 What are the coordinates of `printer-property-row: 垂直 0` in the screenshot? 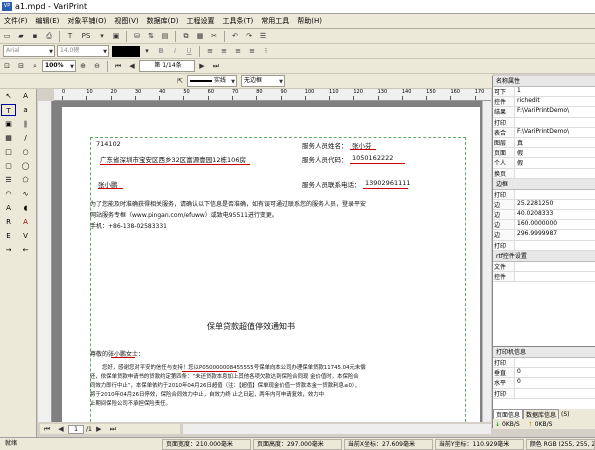 It's located at (544, 373).